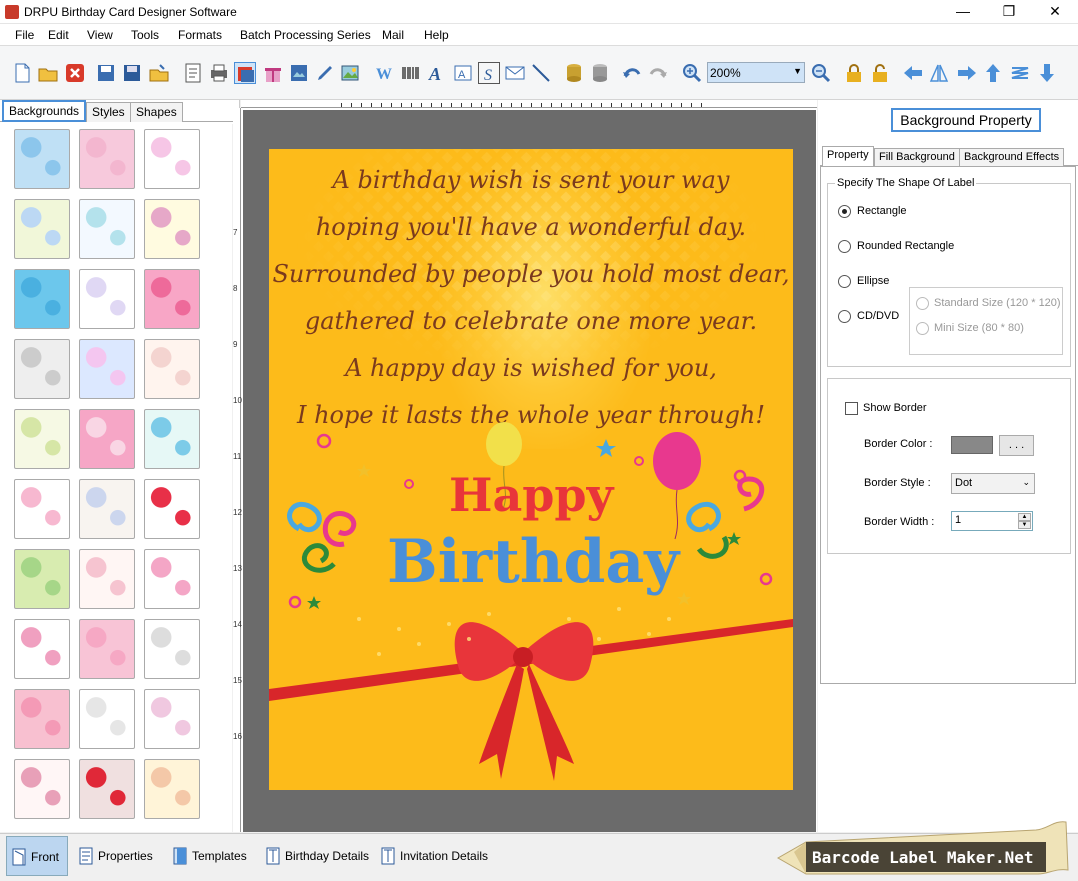 This screenshot has height=881, width=1078. I want to click on tab-shapes: Shapes, so click(156, 112).